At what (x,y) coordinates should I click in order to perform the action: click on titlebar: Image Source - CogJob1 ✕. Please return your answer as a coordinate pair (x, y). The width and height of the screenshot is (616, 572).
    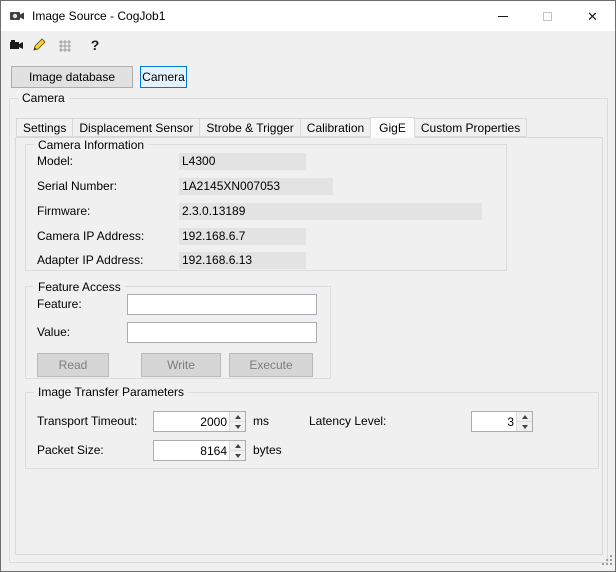
    Looking at the image, I should click on (308, 16).